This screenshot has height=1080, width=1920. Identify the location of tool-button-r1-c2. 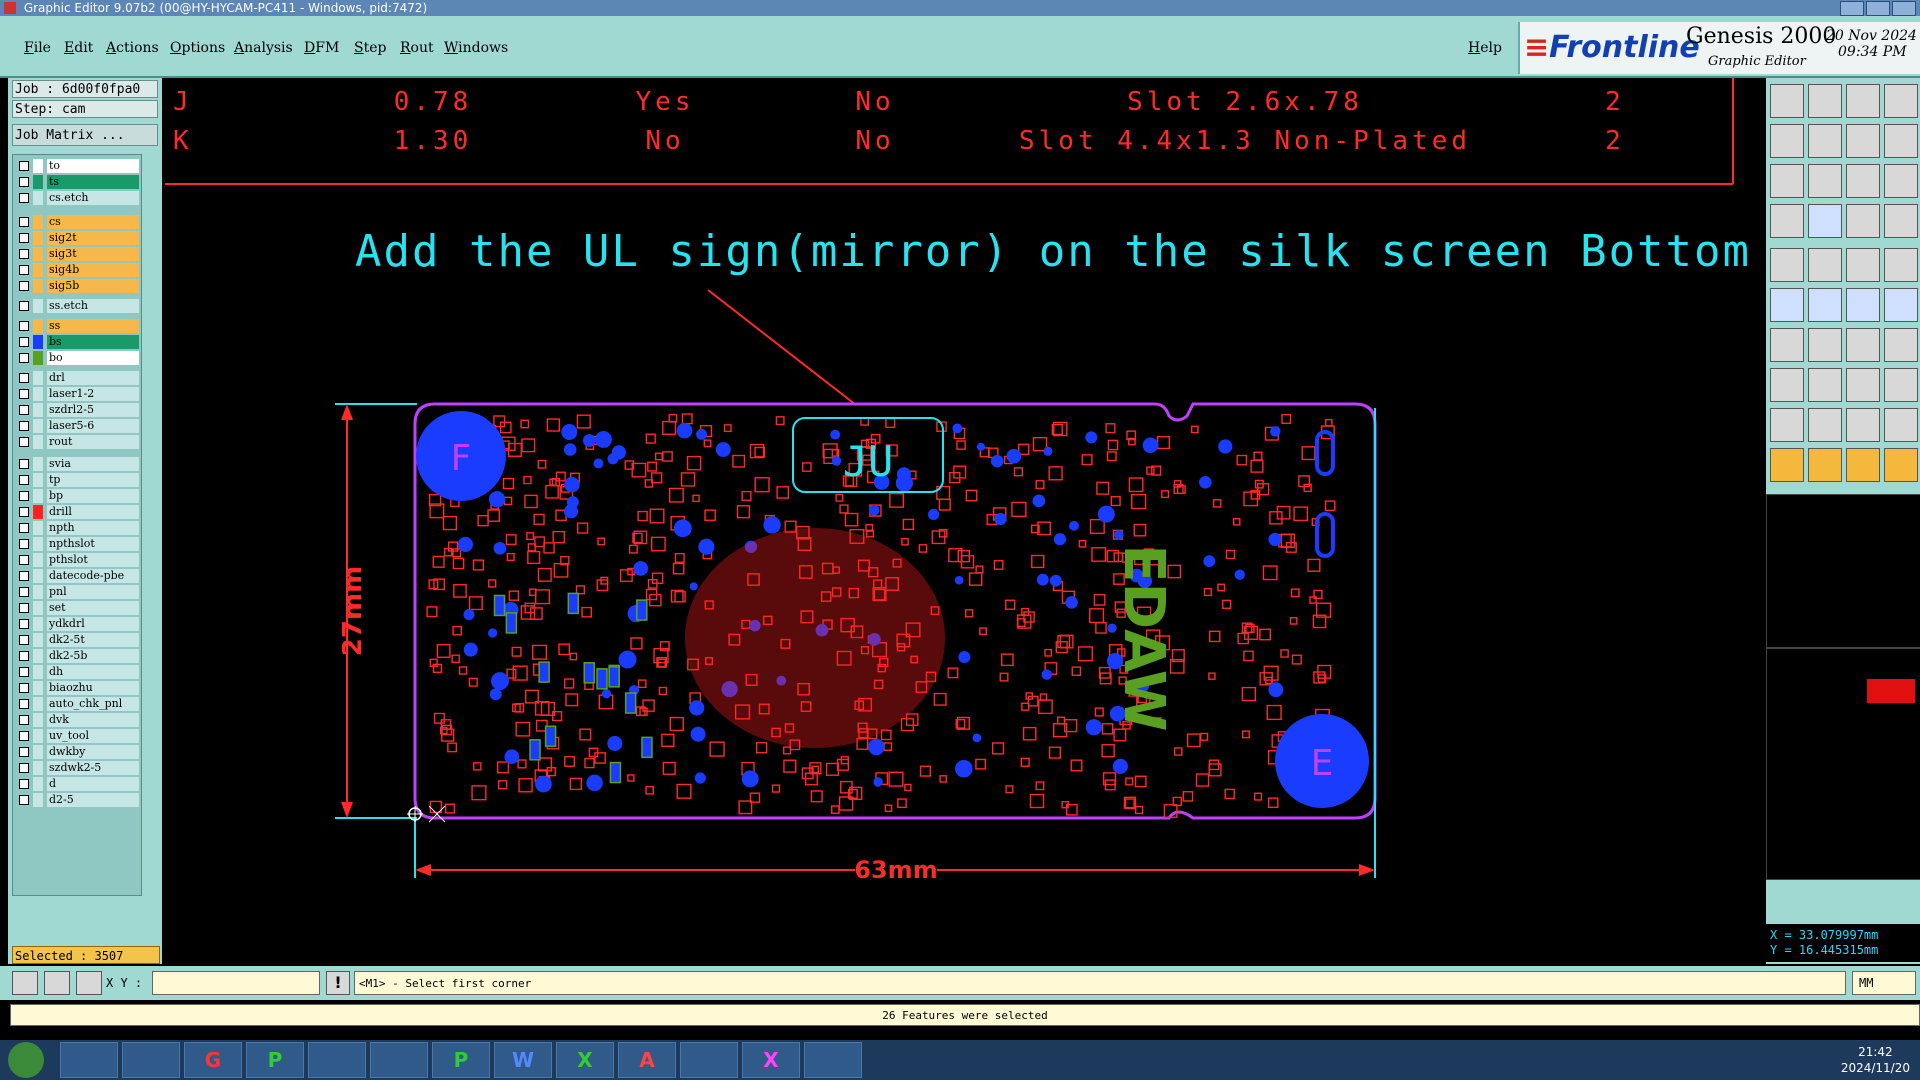
(1863, 141).